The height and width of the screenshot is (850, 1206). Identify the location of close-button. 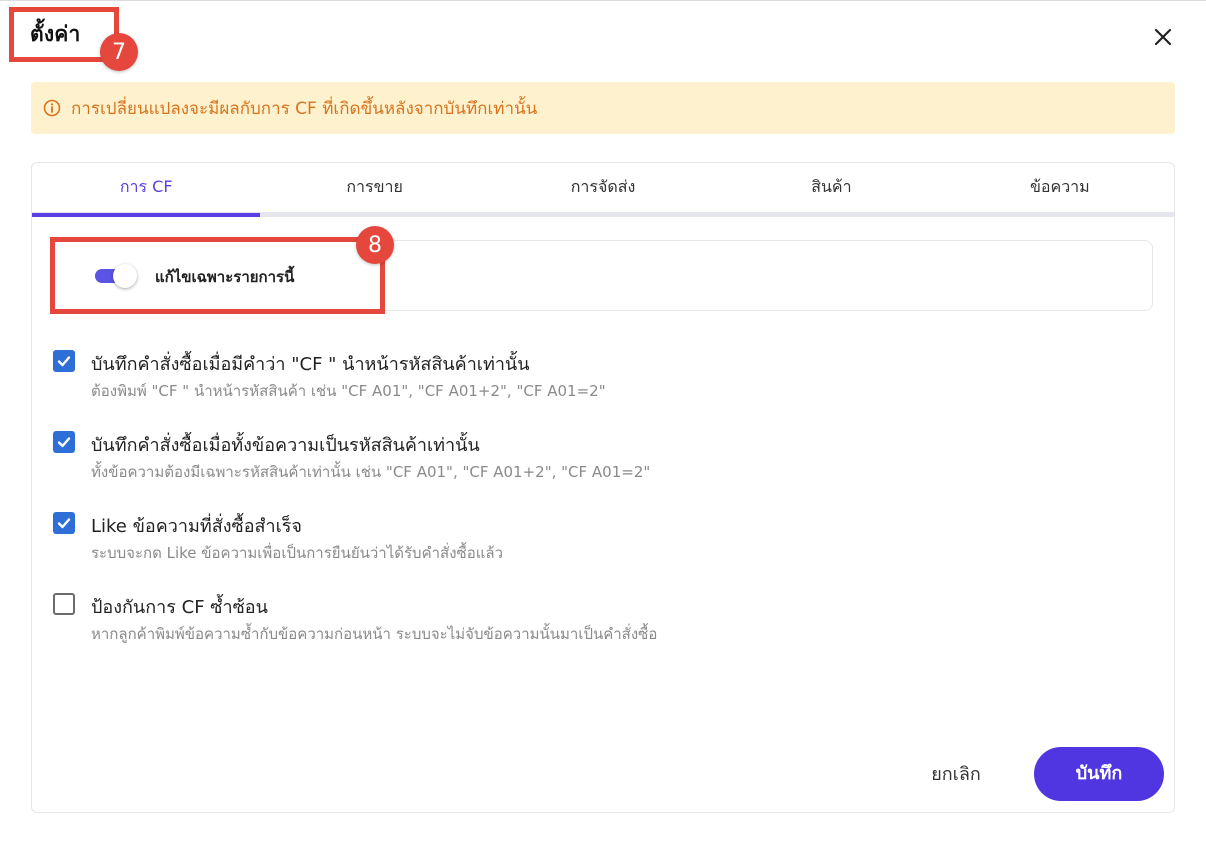
(1163, 37).